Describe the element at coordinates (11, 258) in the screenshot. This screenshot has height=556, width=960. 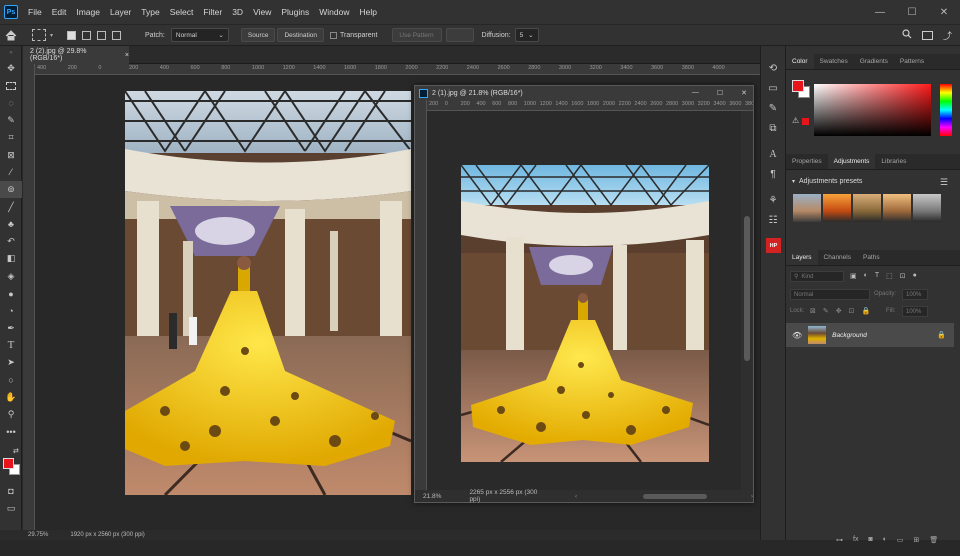
I see `eraser-tool-icon: ◧` at that location.